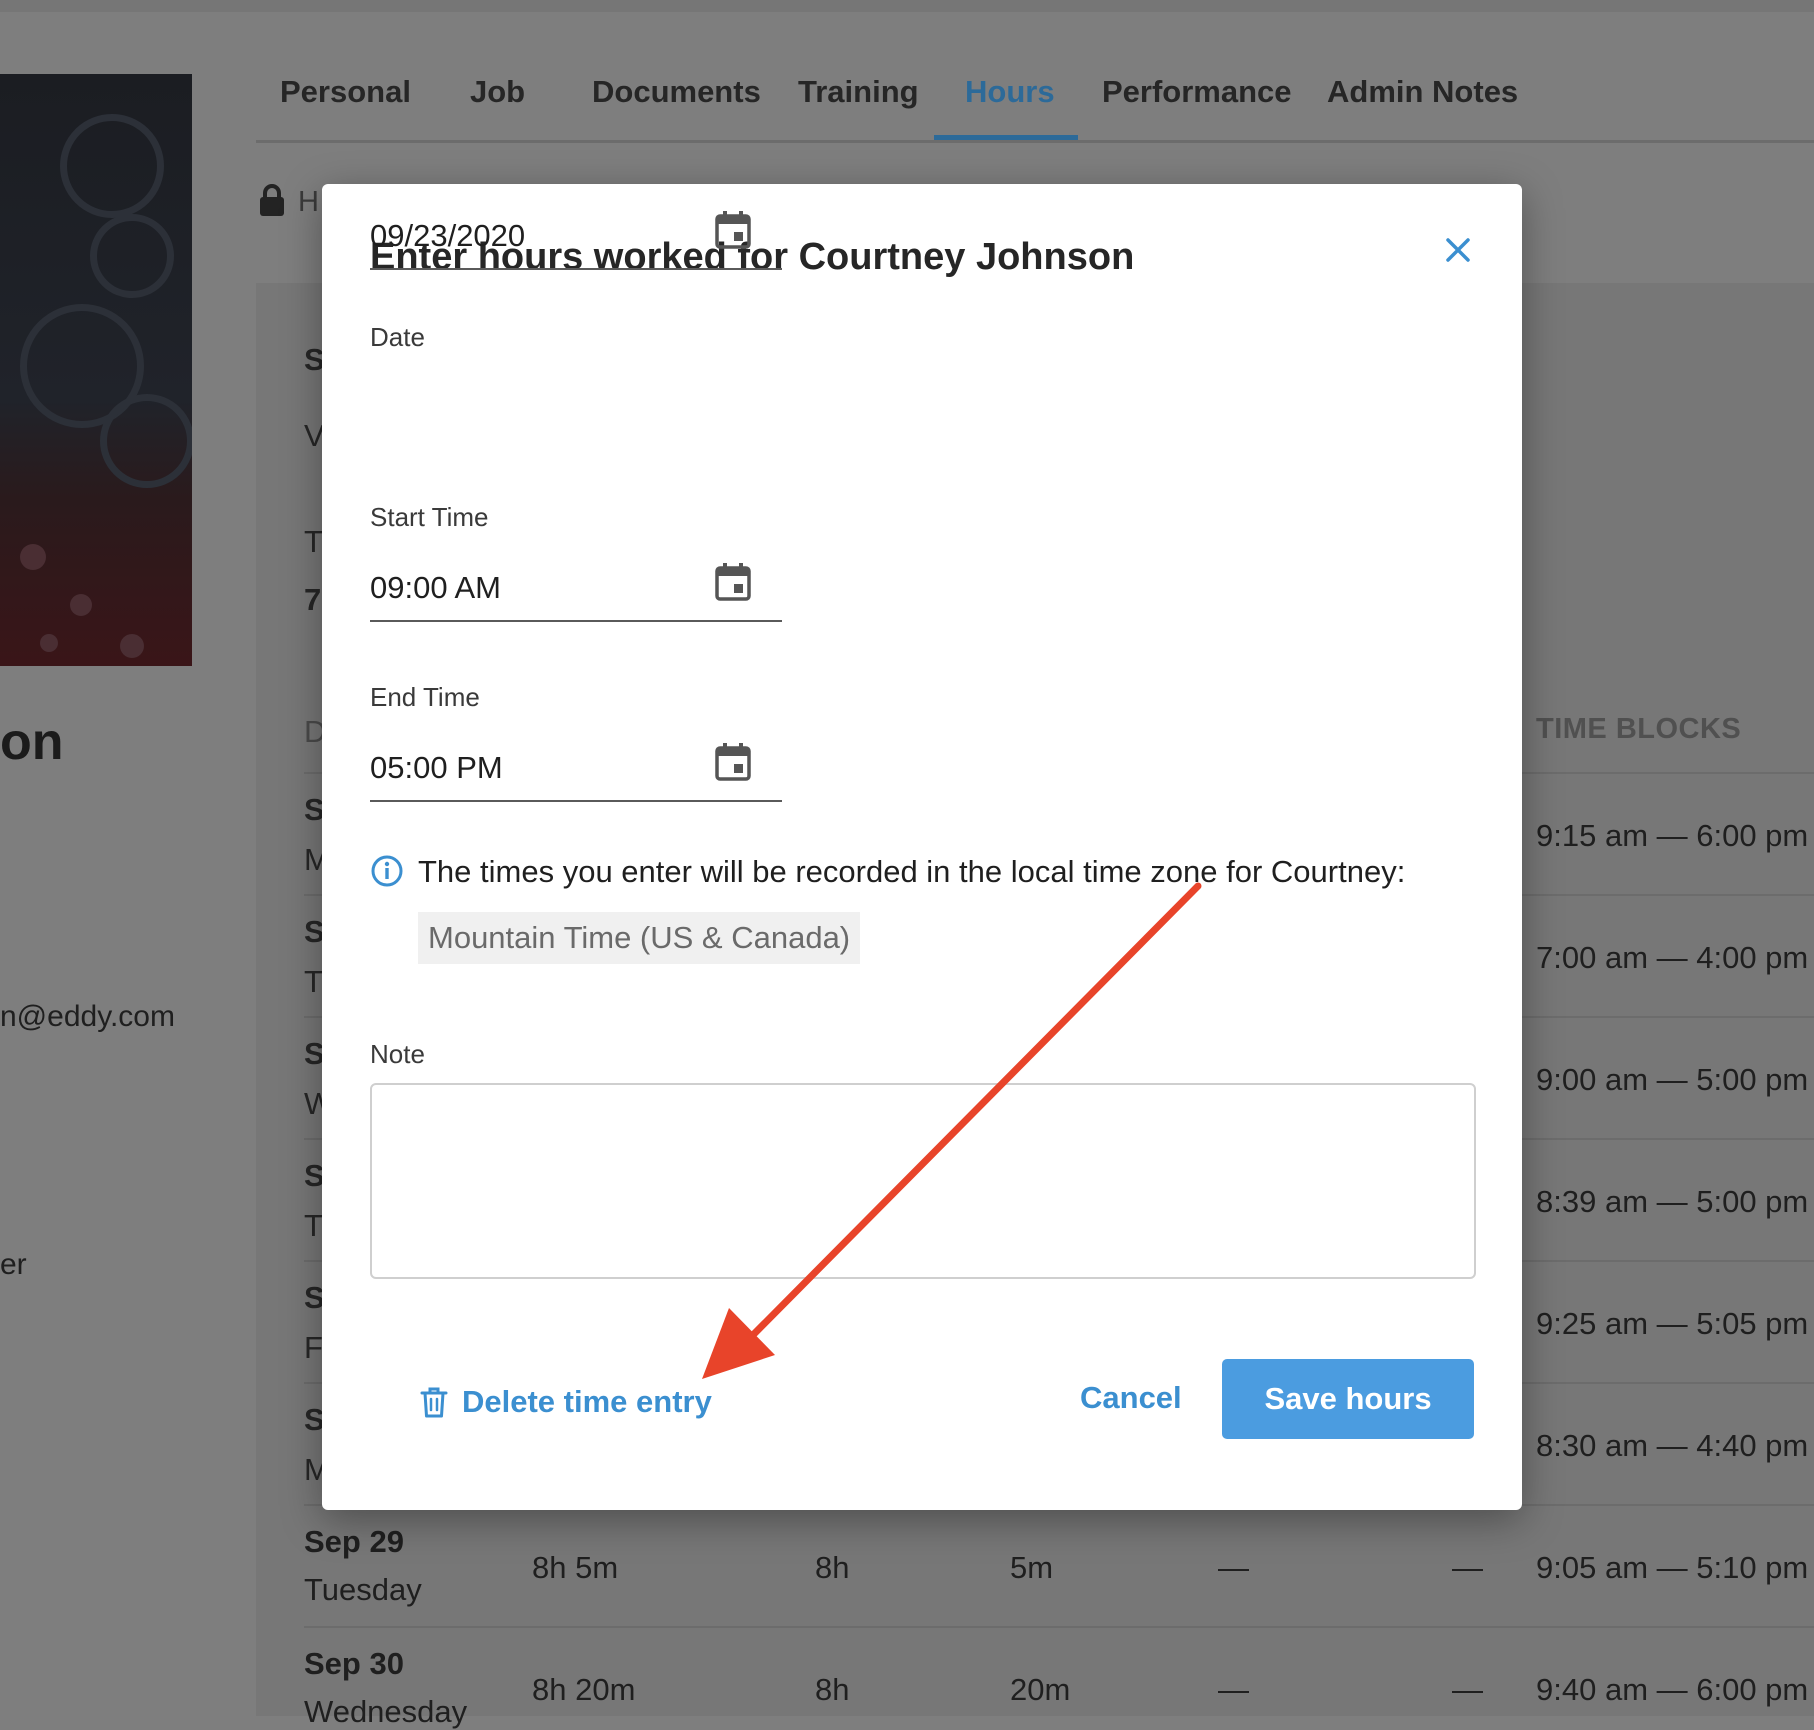  Describe the element at coordinates (397, 1054) in the screenshot. I see `note-label: Note` at that location.